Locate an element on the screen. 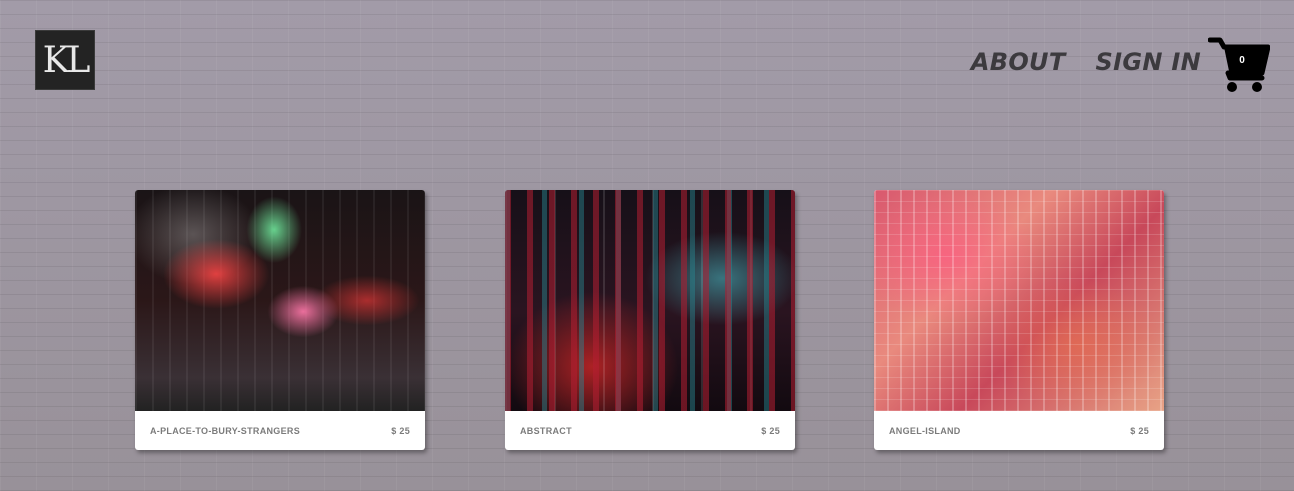 The height and width of the screenshot is (491, 1294). cart-button: 0 is located at coordinates (1239, 65).